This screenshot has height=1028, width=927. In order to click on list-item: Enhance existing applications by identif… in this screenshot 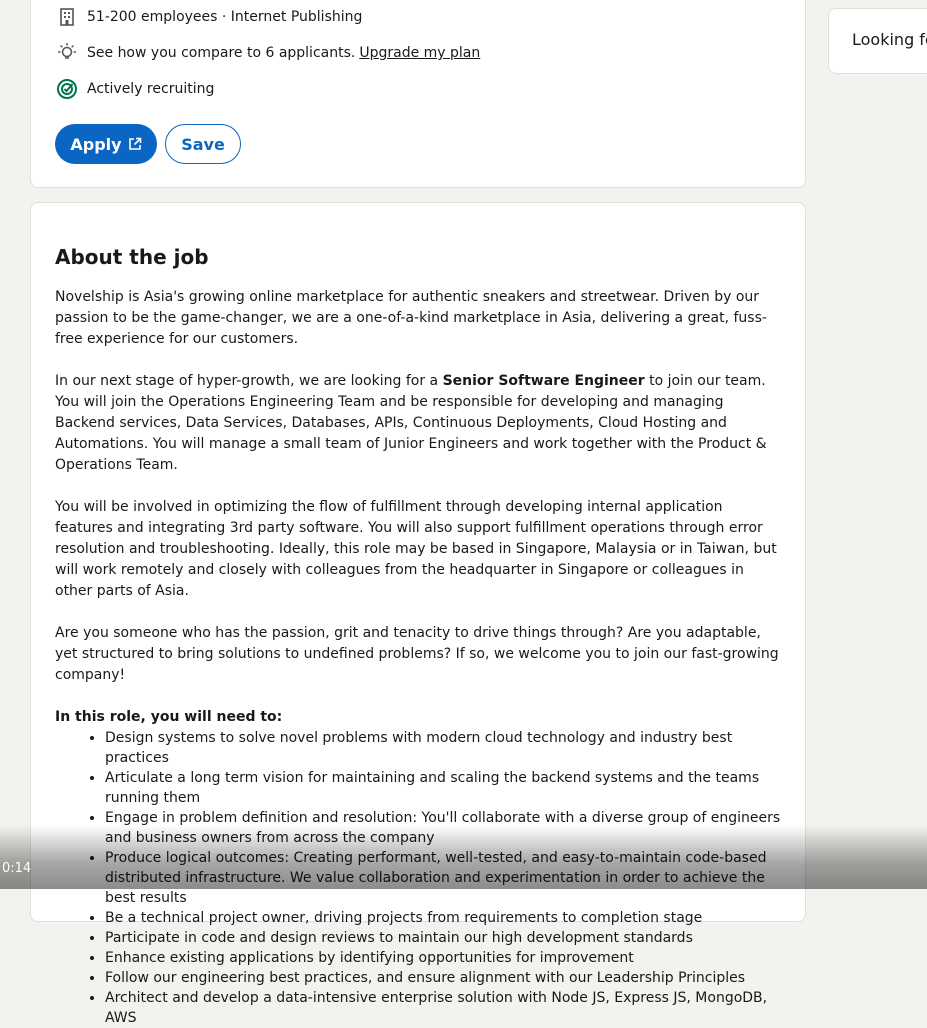, I will do `click(444, 958)`.